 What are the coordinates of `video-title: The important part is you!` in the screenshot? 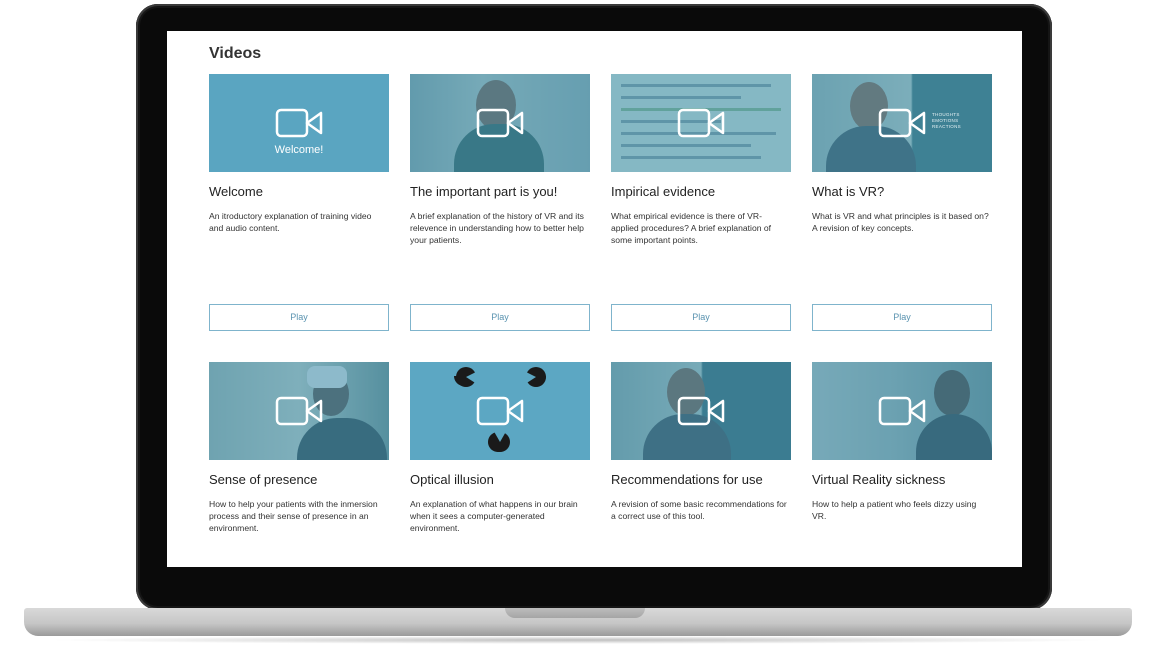 It's located at (484, 191).